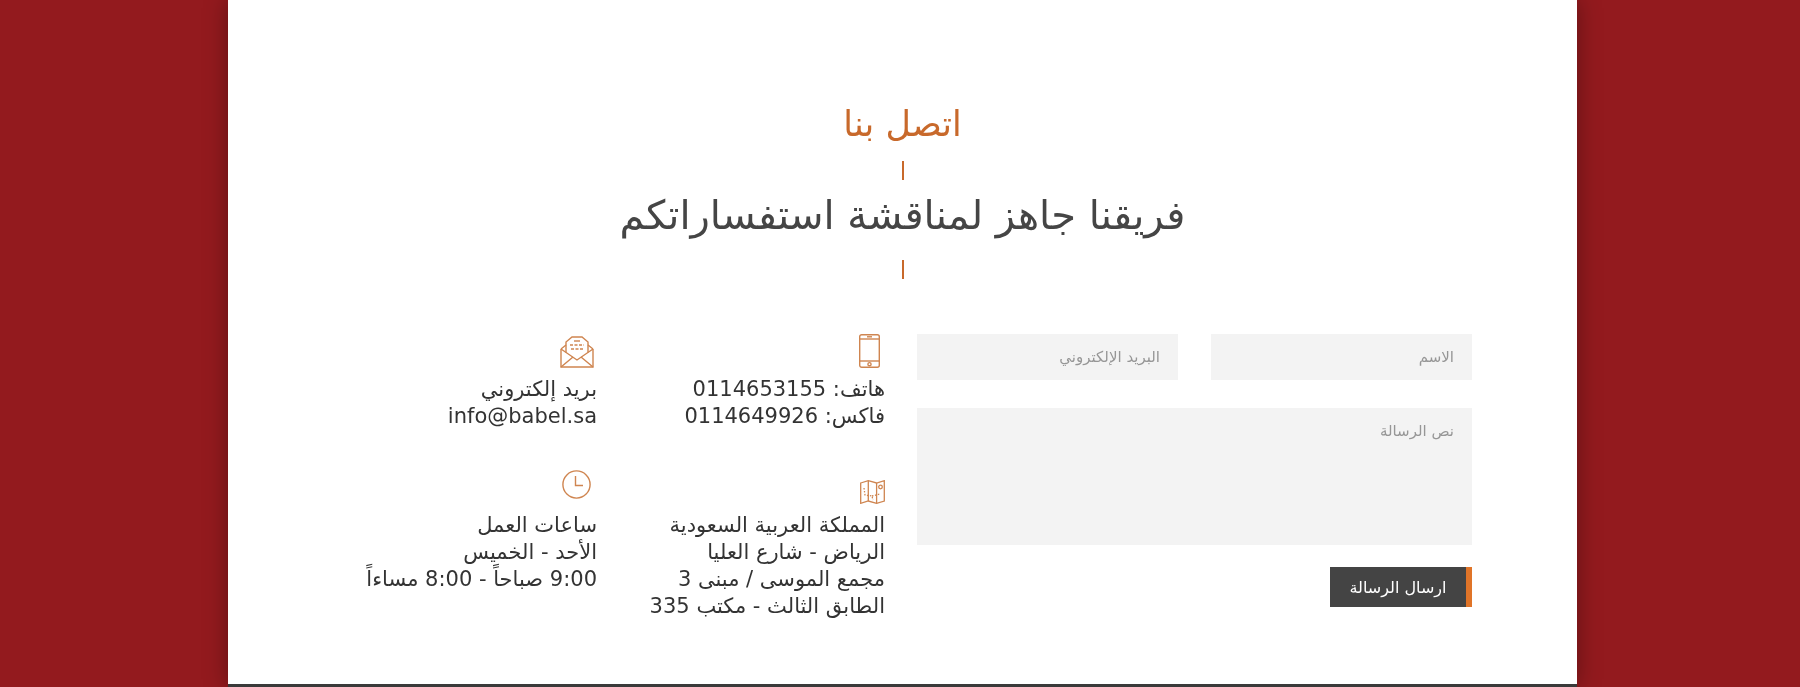 Image resolution: width=1800 pixels, height=687 pixels. What do you see at coordinates (872, 492) in the screenshot?
I see `folded-map-icon` at bounding box center [872, 492].